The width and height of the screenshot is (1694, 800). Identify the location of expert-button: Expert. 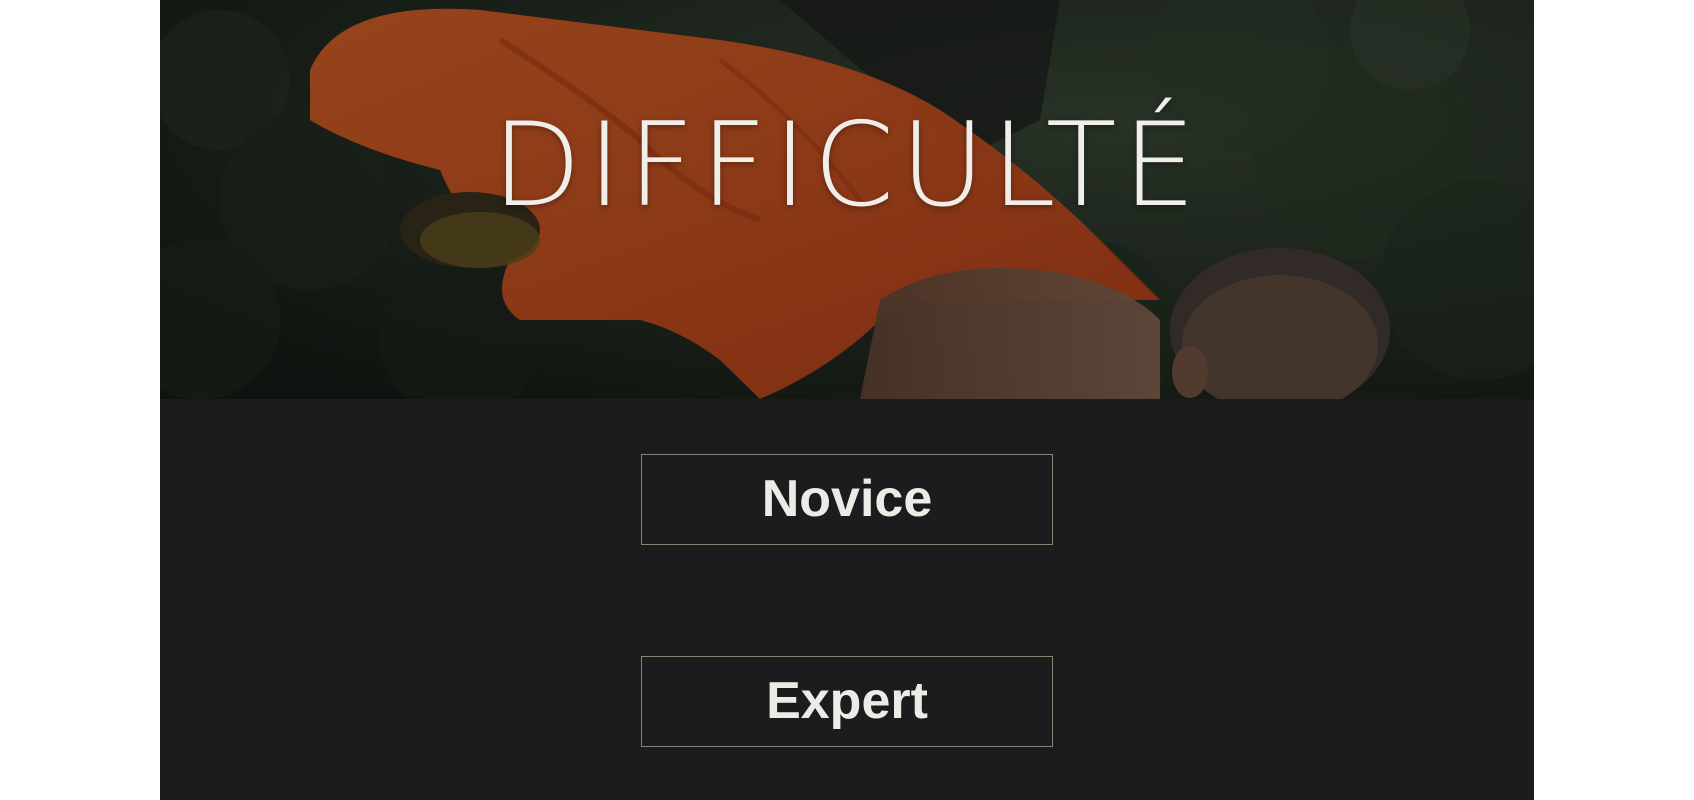
(847, 701).